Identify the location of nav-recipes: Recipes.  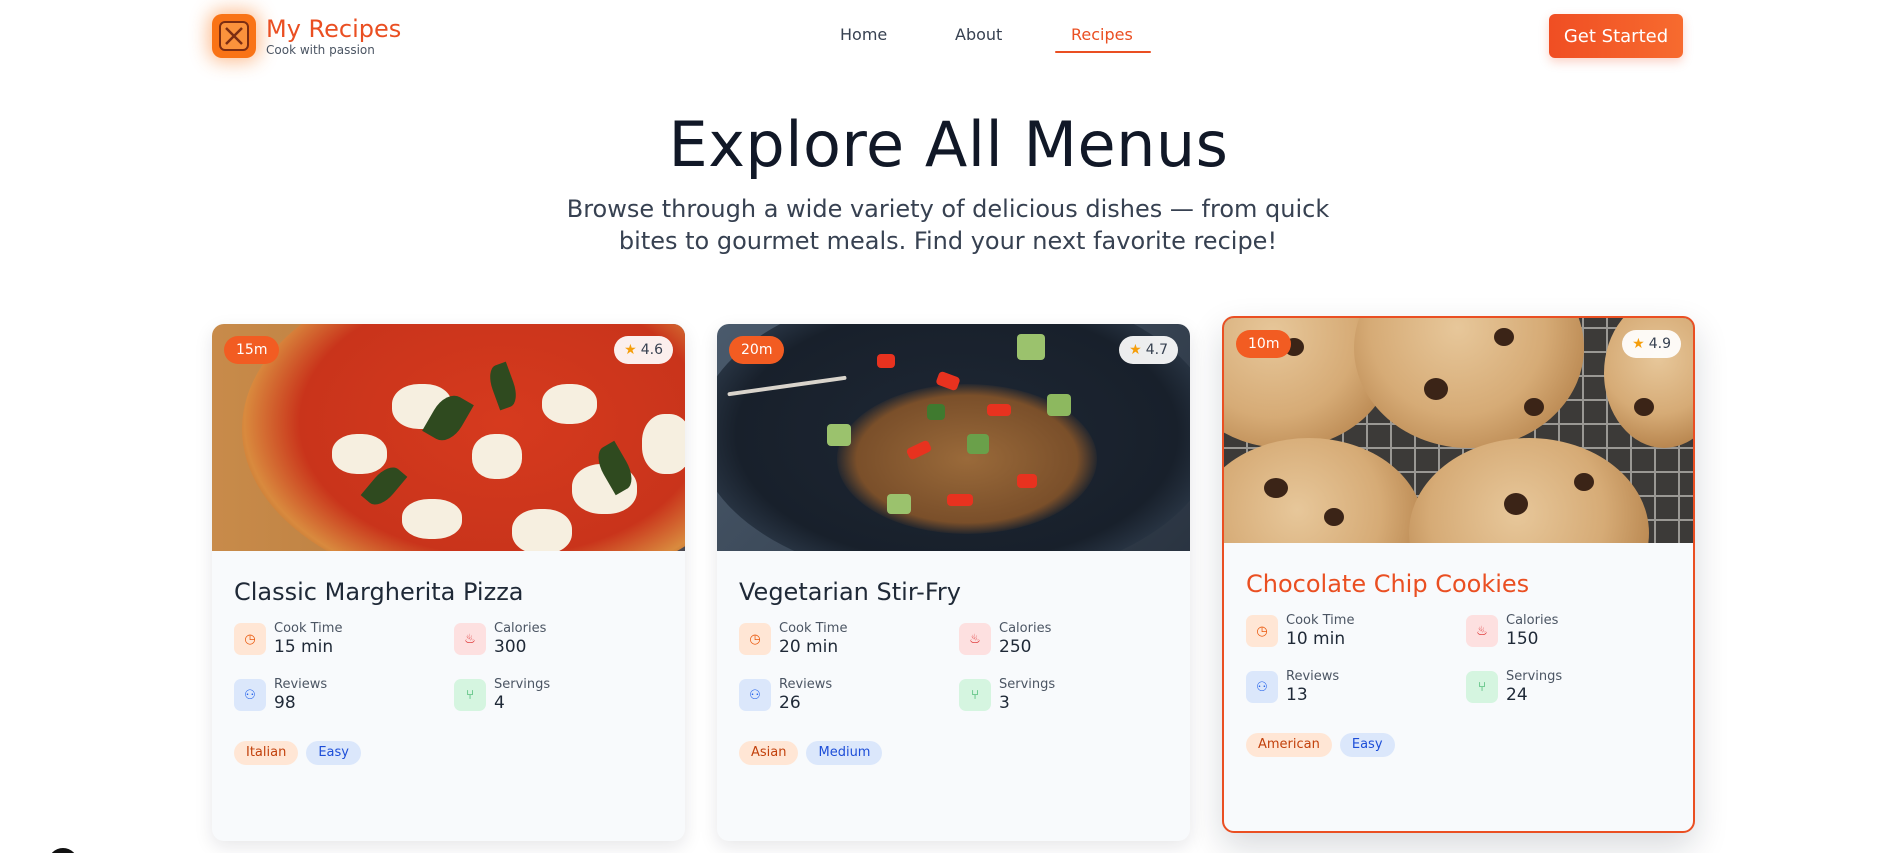
(1102, 35).